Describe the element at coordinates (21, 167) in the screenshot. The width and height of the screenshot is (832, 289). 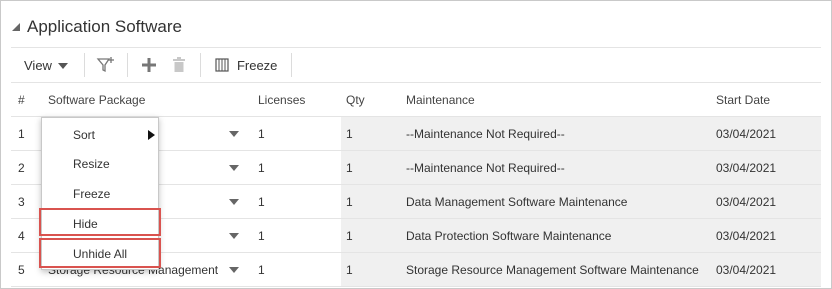
I see `row-number: 2` at that location.